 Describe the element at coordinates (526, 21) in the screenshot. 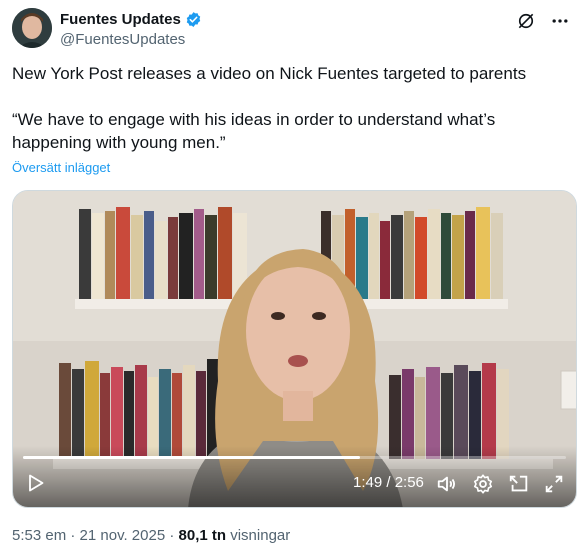

I see `grok-icon` at that location.